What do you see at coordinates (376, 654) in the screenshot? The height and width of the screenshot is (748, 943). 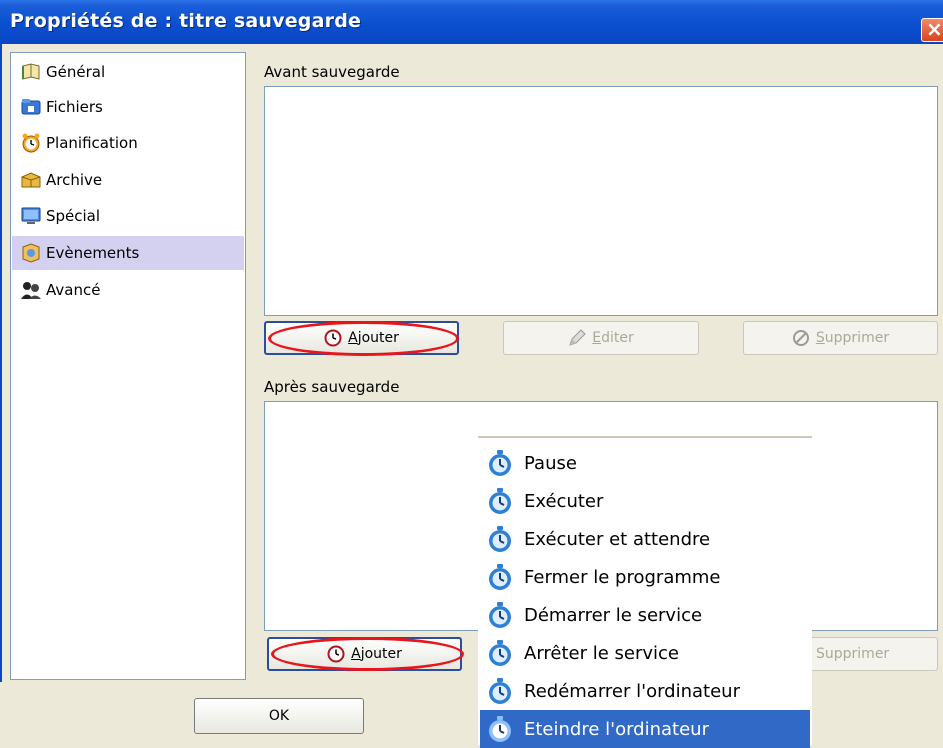 I see `after-add-label: Ajouter` at bounding box center [376, 654].